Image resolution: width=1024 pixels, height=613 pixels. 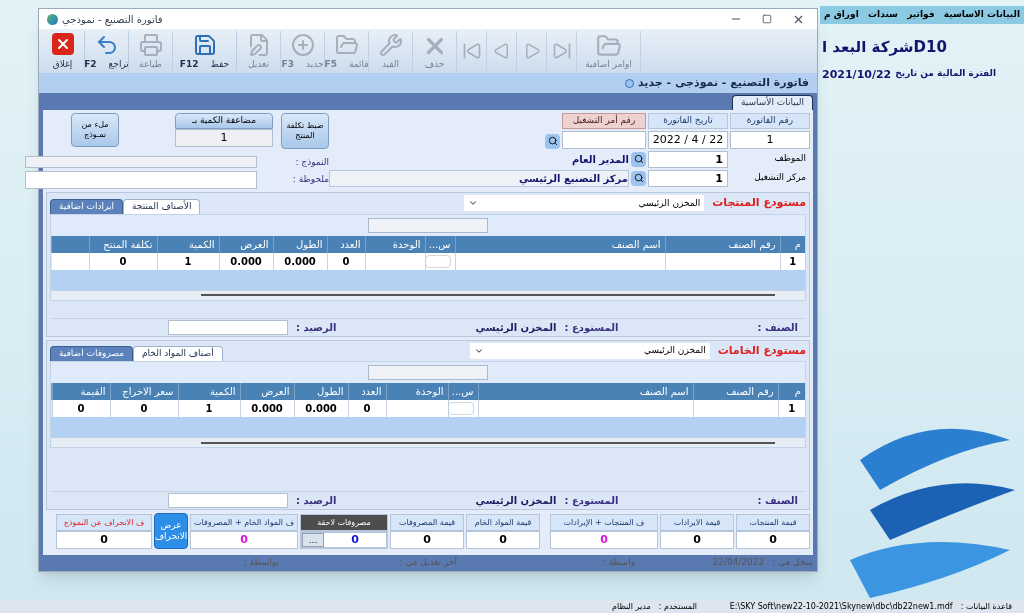 What do you see at coordinates (395, 244) in the screenshot?
I see `column-header: الوحدة` at bounding box center [395, 244].